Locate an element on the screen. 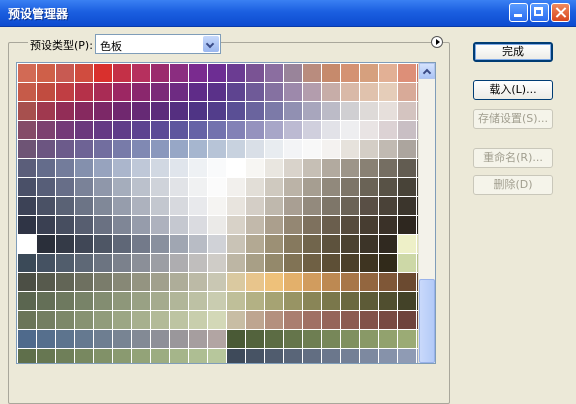 This screenshot has width=576, height=404. scroll-up-arrow-icon is located at coordinates (427, 71).